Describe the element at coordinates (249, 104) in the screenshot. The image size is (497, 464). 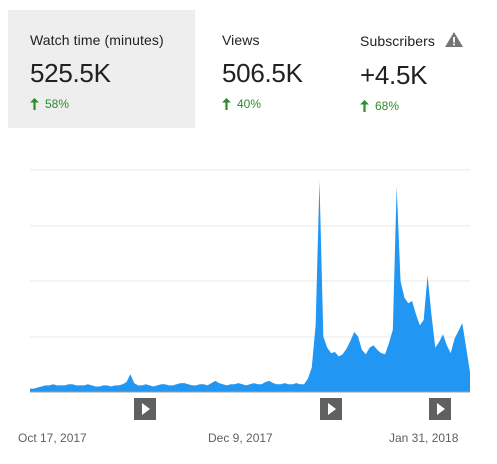
I see `metric-delta-value: 40%` at that location.